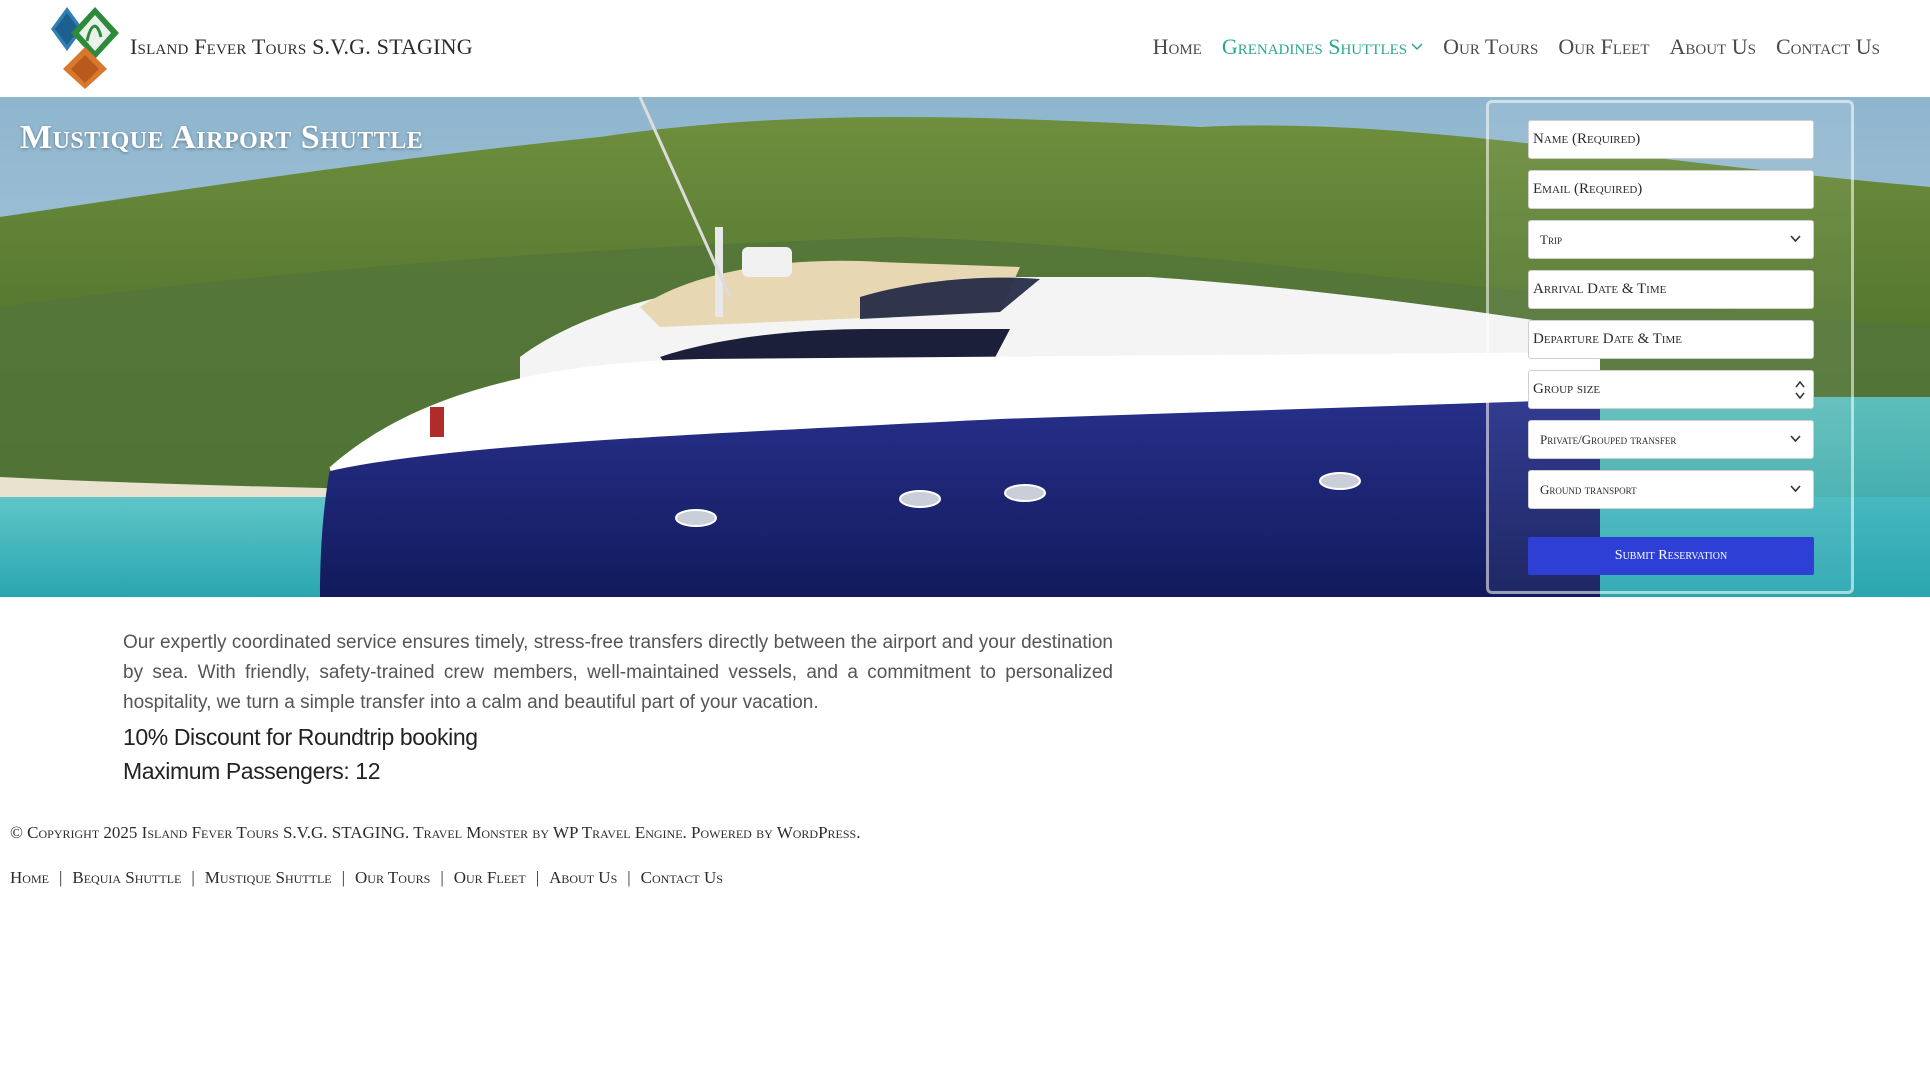 The image size is (1930, 1080). What do you see at coordinates (301, 47) in the screenshot?
I see `site-title: Island Fever Tours S.V.G. STAGING` at bounding box center [301, 47].